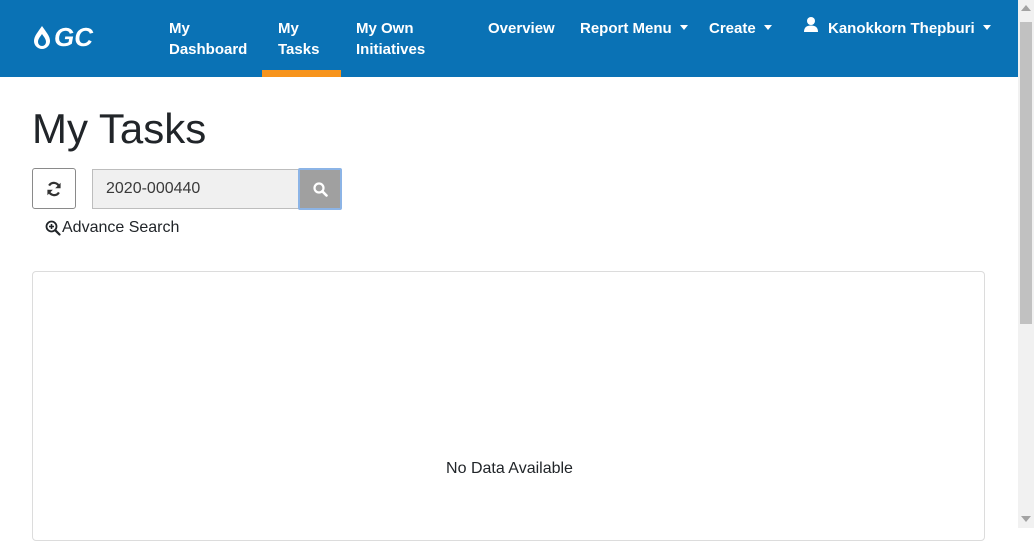 The width and height of the screenshot is (1034, 541). I want to click on advance-search-link: Advance Search, so click(112, 228).